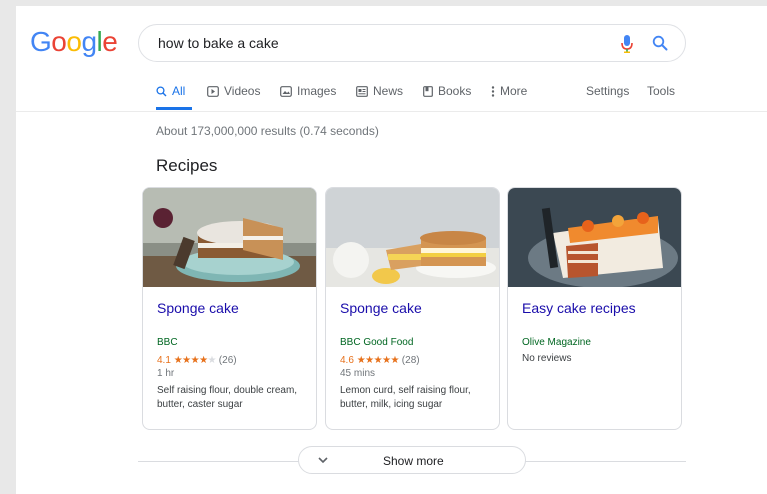 The width and height of the screenshot is (767, 494). Describe the element at coordinates (428, 91) in the screenshot. I see `book-icon` at that location.